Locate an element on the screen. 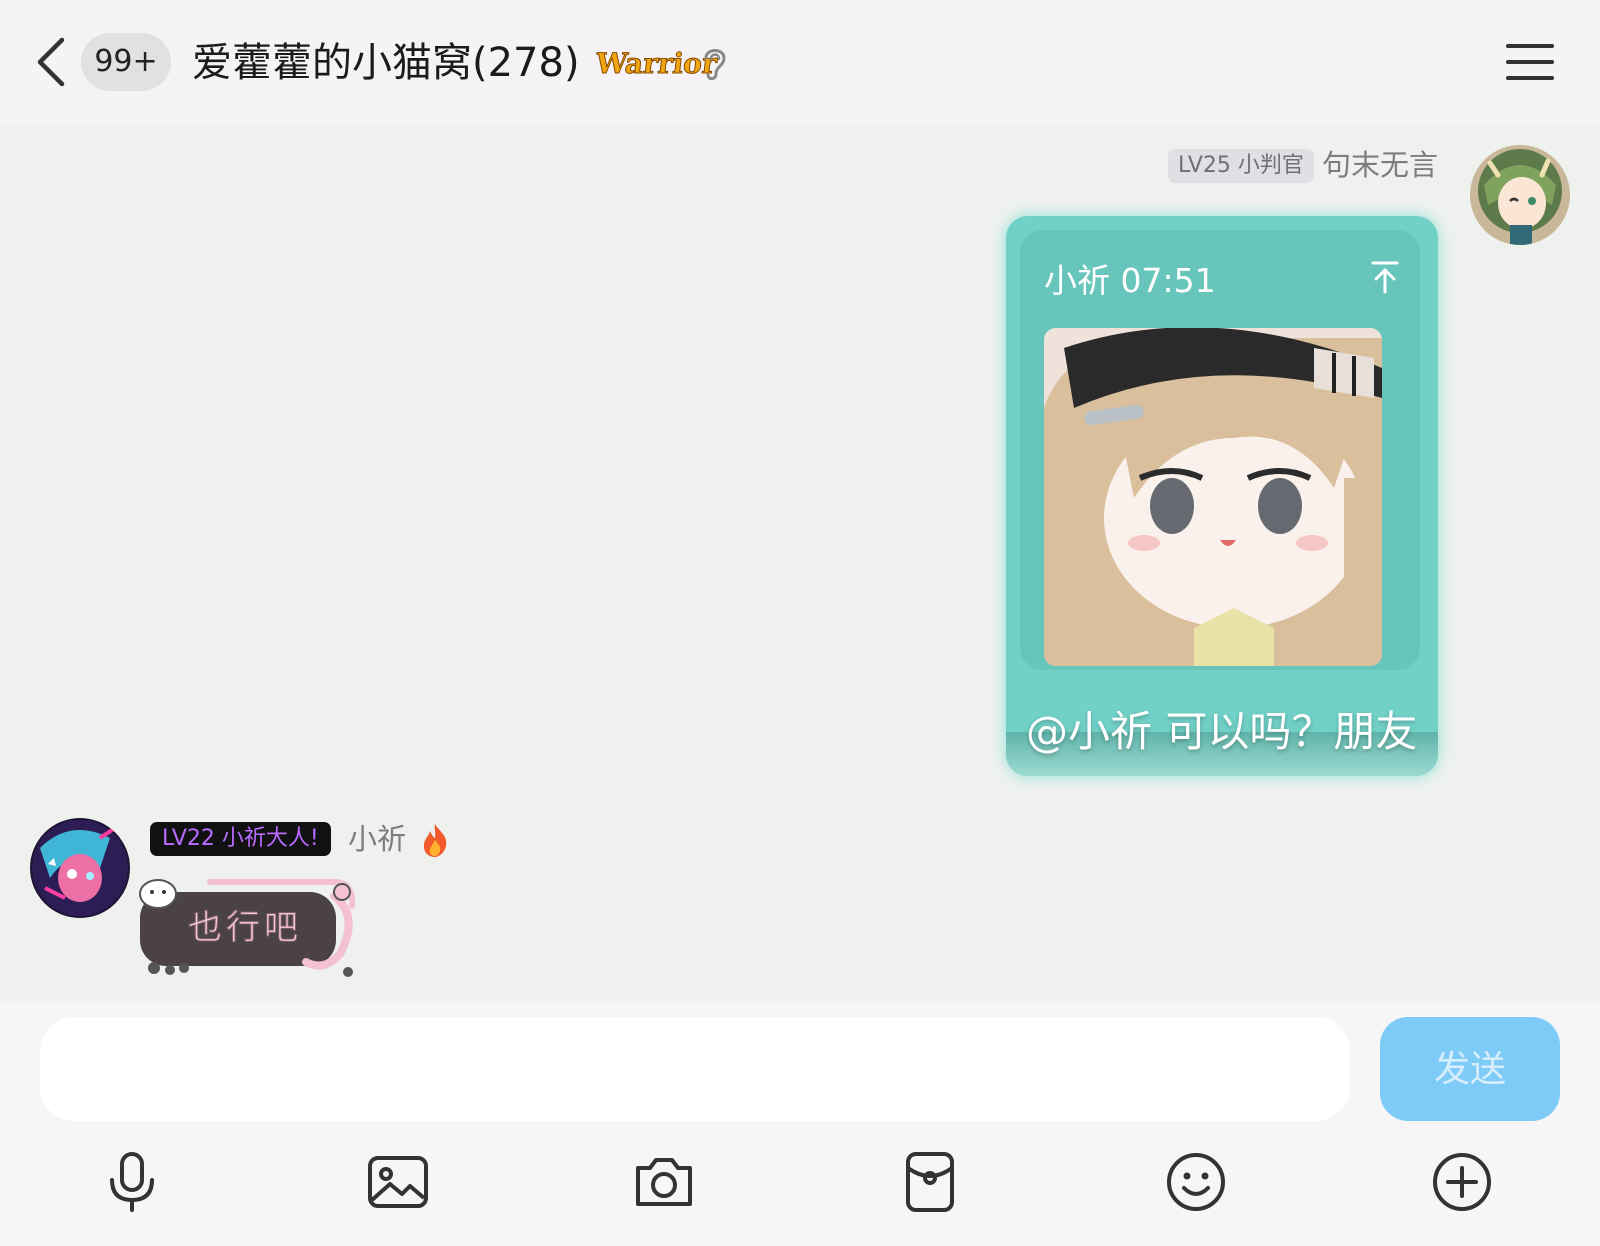  ear-icon is located at coordinates (715, 64).